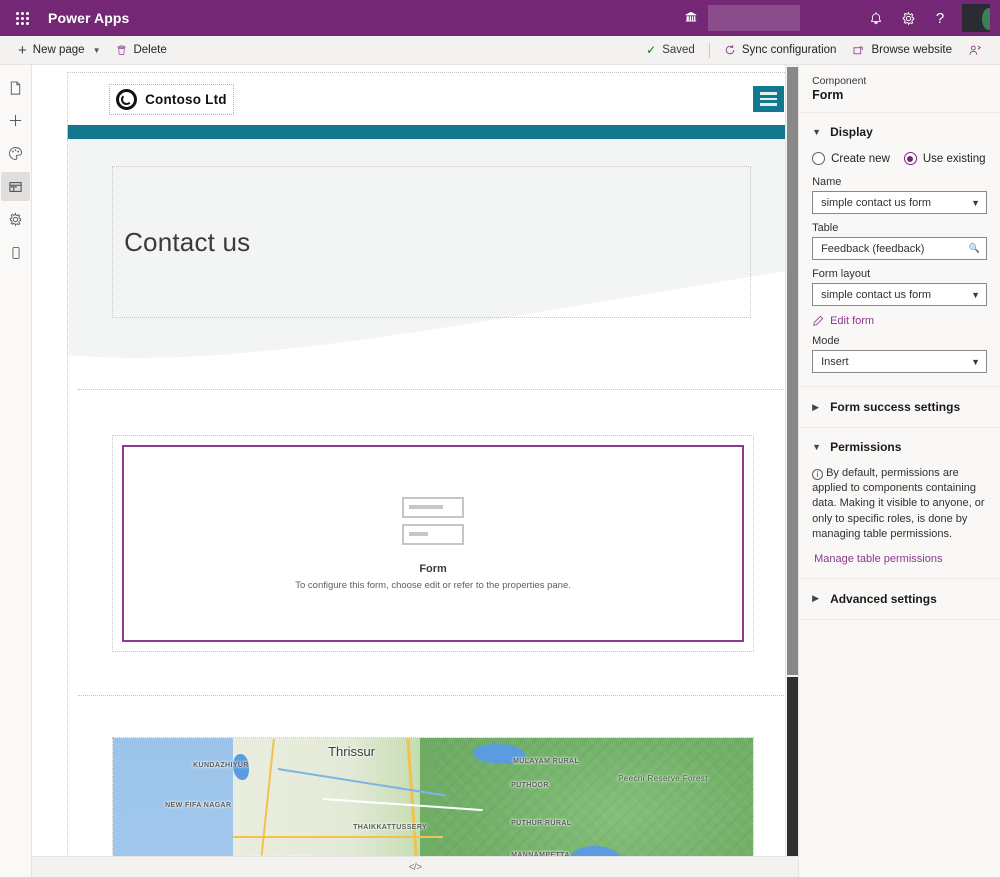 The image size is (1000, 877). Describe the element at coordinates (976, 18) in the screenshot. I see `avatar` at that location.